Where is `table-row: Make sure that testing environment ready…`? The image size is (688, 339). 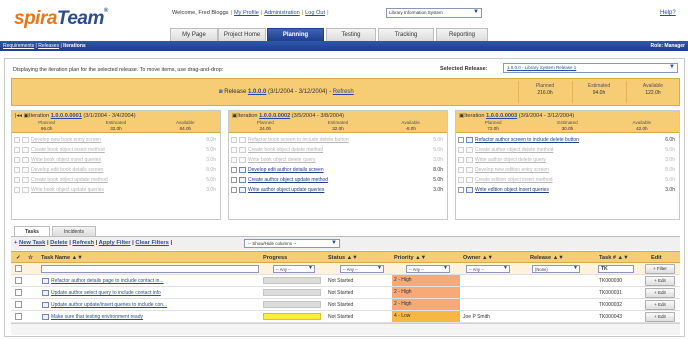 table-row: Make sure that testing environment ready… is located at coordinates (345, 317).